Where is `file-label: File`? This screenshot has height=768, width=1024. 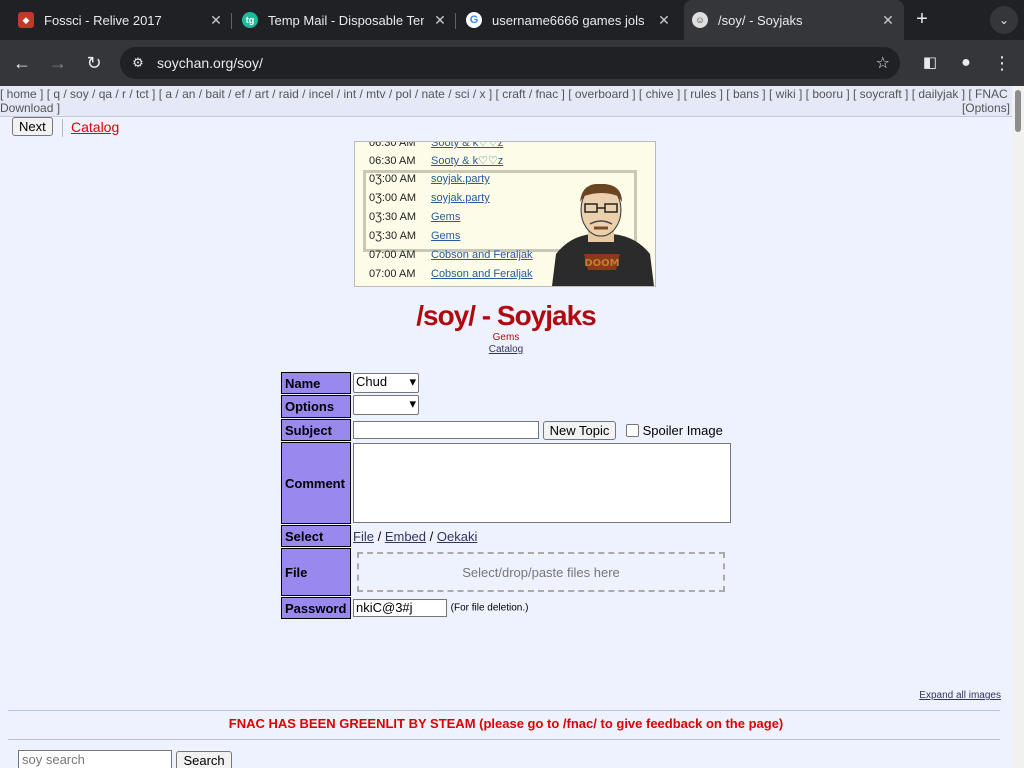 file-label: File is located at coordinates (316, 572).